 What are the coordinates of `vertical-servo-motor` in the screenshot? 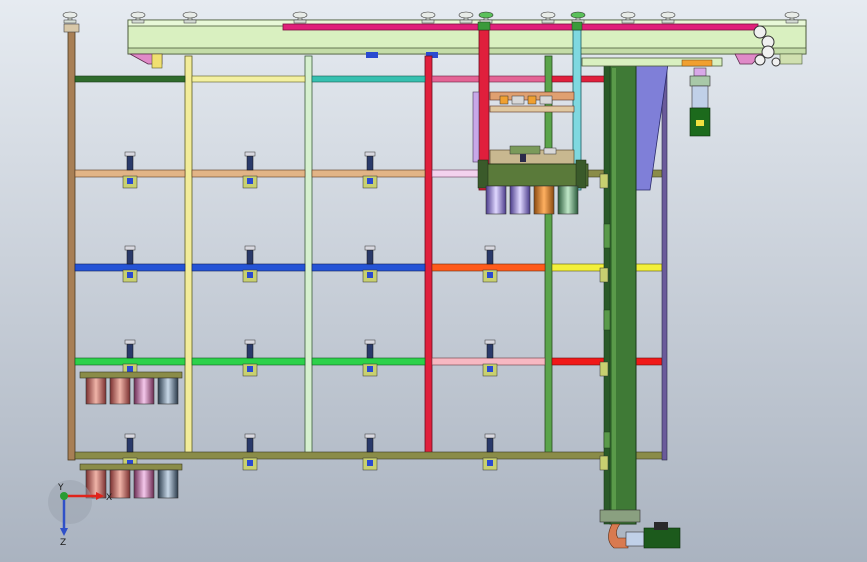 It's located at (700, 102).